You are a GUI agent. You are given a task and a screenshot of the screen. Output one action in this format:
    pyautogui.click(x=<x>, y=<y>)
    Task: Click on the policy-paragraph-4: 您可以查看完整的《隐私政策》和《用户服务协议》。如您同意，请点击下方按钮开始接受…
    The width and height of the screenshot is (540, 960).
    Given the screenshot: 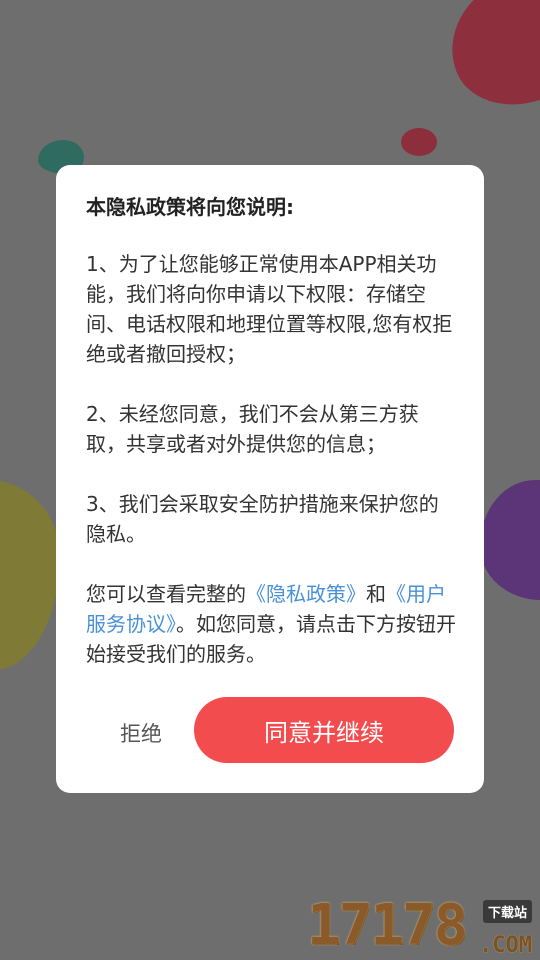 What is the action you would take?
    pyautogui.click(x=272, y=624)
    